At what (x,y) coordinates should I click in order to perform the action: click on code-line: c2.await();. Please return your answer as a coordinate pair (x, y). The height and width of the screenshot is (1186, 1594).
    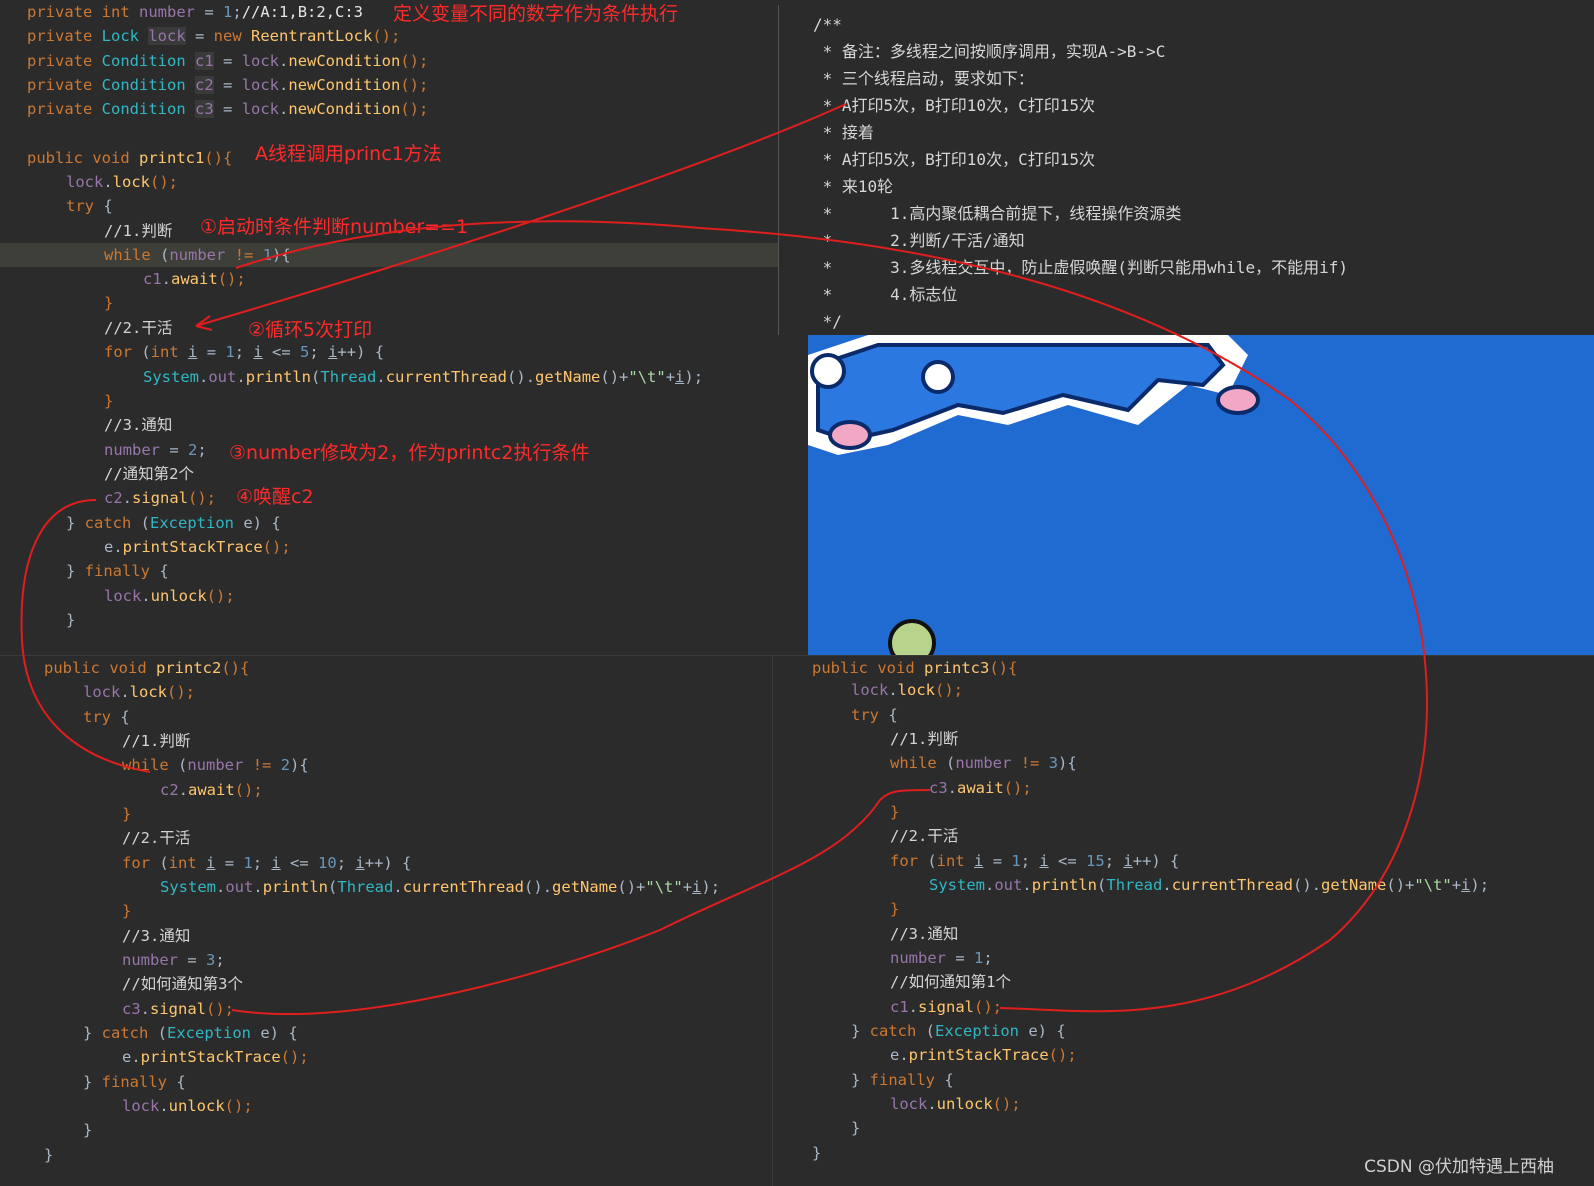
    Looking at the image, I should click on (211, 790).